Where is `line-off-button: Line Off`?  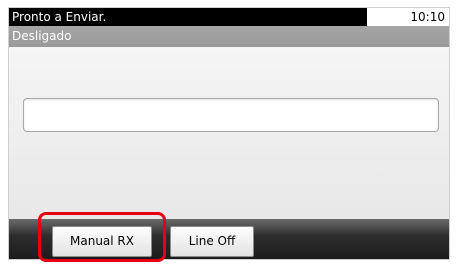
line-off-button: Line Off is located at coordinates (212, 241).